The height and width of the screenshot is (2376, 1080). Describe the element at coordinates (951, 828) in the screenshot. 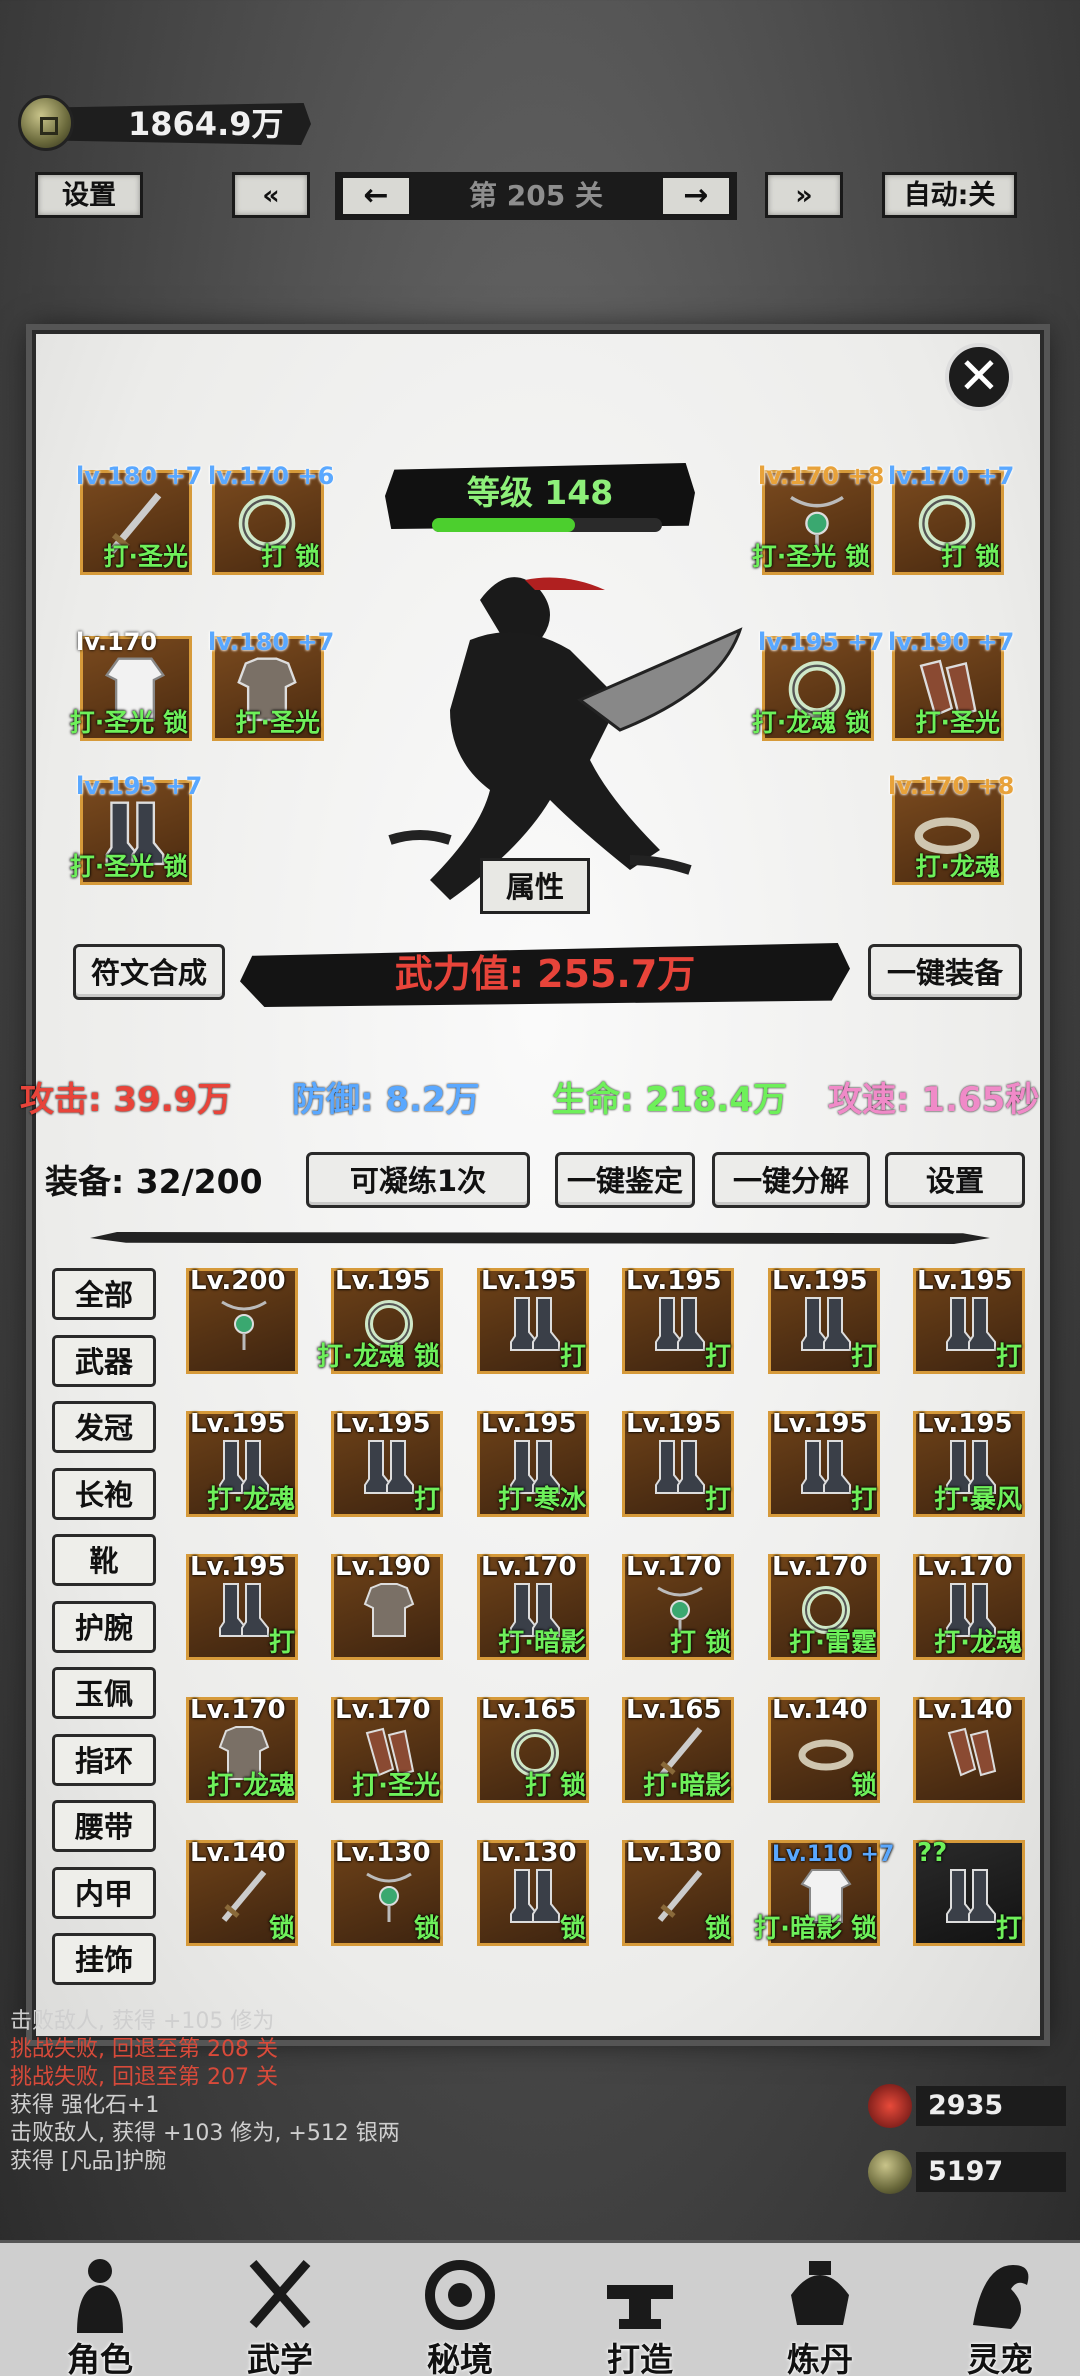

I see `equipped-slot-belt: lv.170 +8 打·龙魂` at that location.